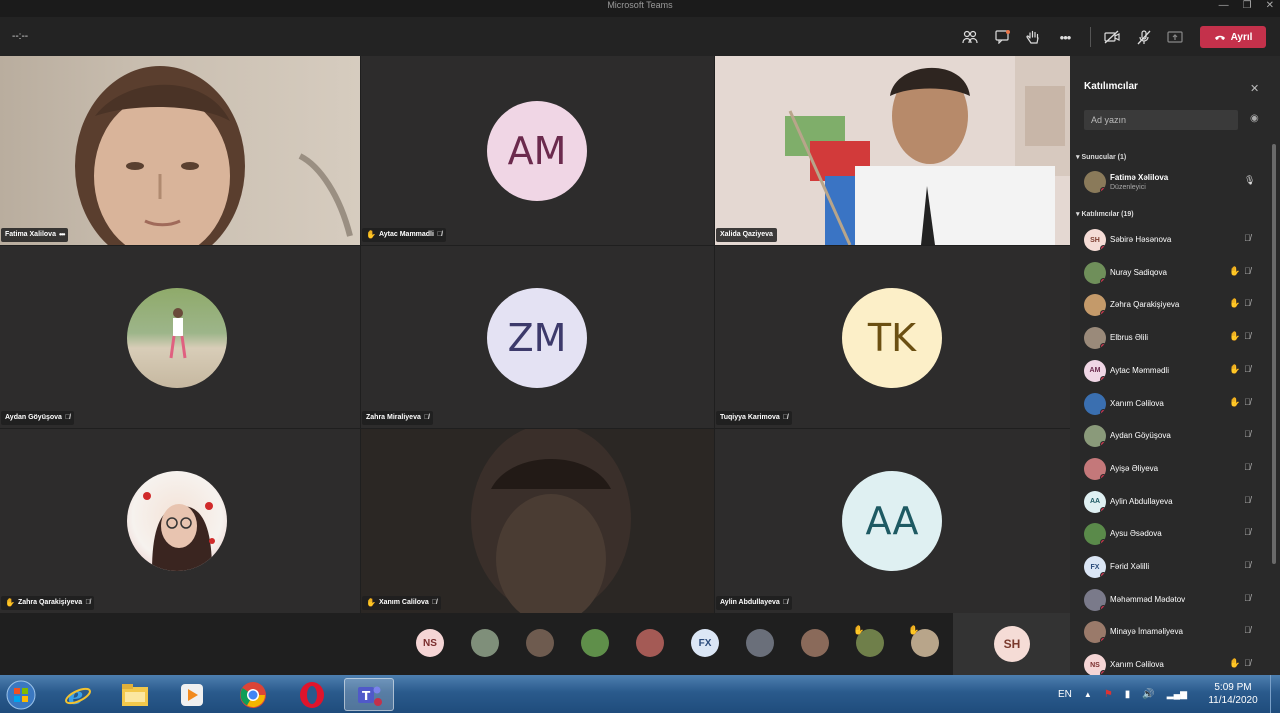 The image size is (1280, 713). What do you see at coordinates (1088, 694) in the screenshot?
I see `show-hidden-icons-icon: ▲` at bounding box center [1088, 694].